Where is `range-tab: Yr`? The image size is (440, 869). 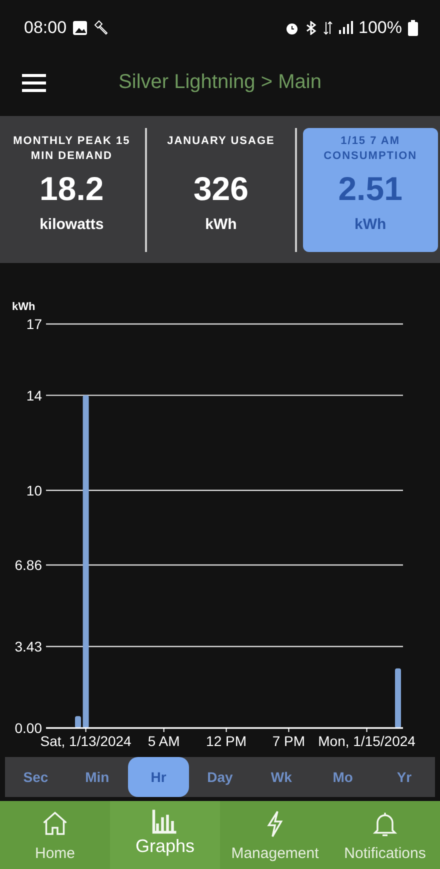 range-tab: Yr is located at coordinates (404, 777).